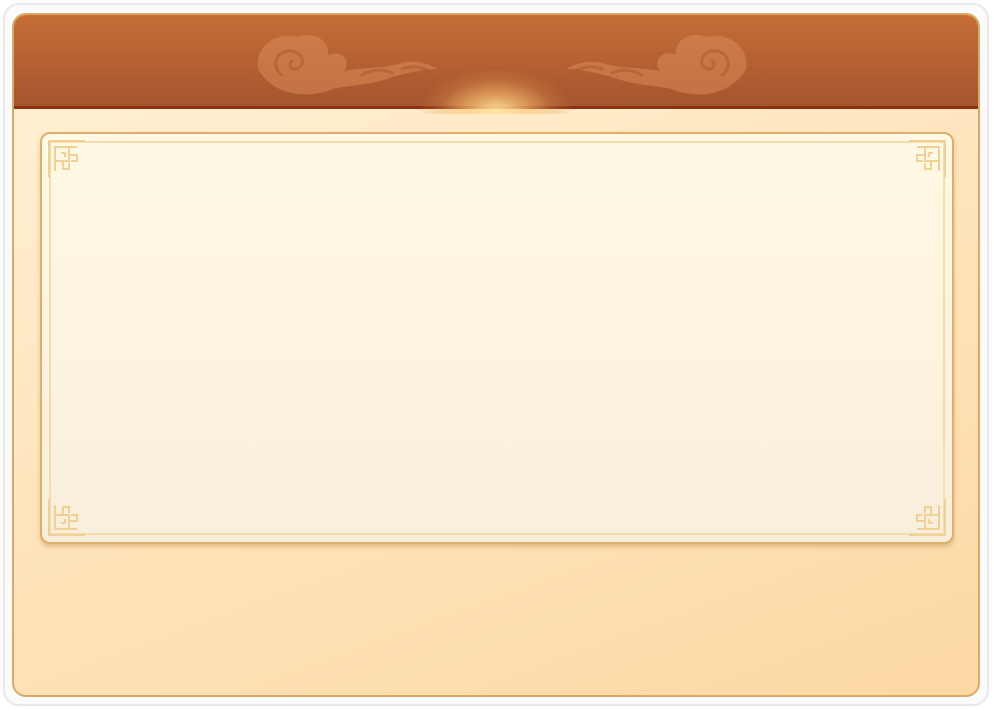  I want to click on cloud-ornament-left-icon, so click(347, 65).